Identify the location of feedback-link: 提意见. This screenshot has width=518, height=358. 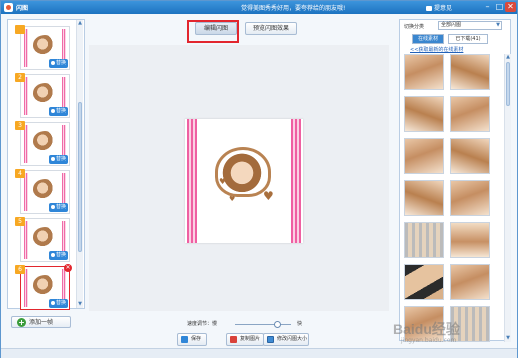
(439, 7).